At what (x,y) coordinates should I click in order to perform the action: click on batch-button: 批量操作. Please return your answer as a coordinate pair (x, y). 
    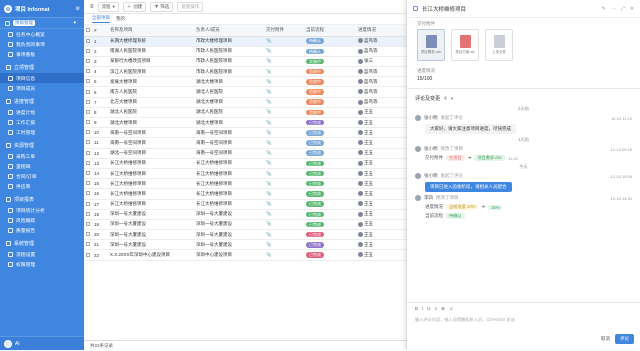
    Looking at the image, I should click on (190, 6).